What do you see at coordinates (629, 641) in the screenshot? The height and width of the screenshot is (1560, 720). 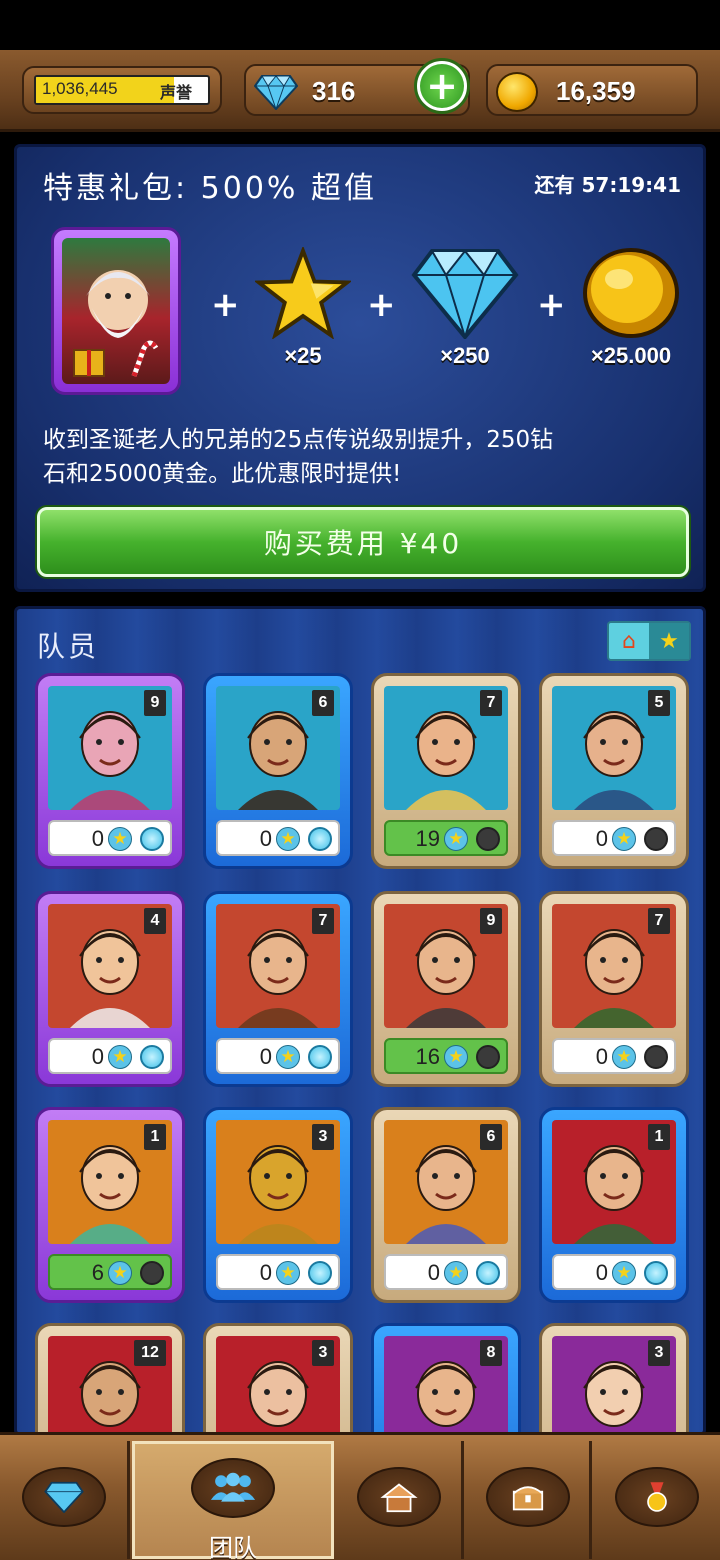 I see `house-icon: ⌂` at bounding box center [629, 641].